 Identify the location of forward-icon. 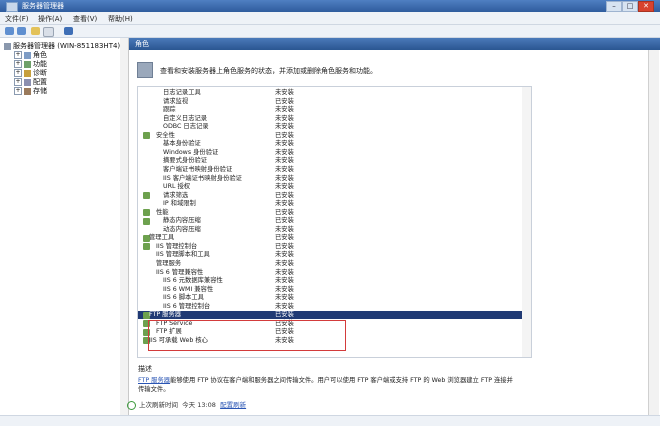
(21, 31).